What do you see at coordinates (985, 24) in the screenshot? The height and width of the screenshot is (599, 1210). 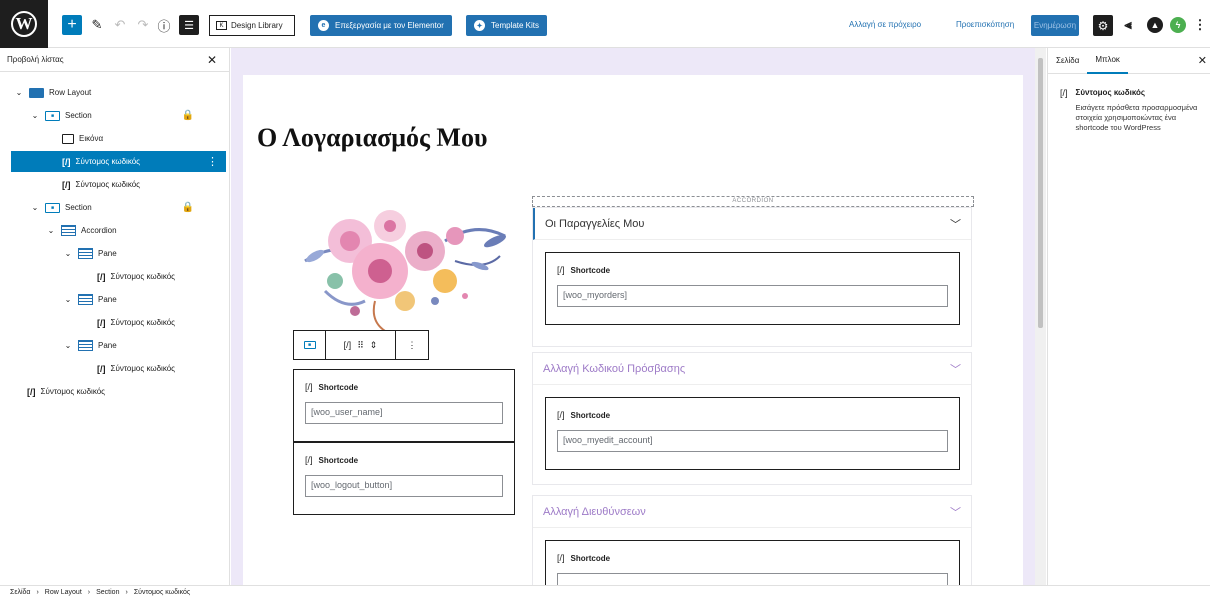 I see `preview-link: Προεπισκόπηση` at bounding box center [985, 24].